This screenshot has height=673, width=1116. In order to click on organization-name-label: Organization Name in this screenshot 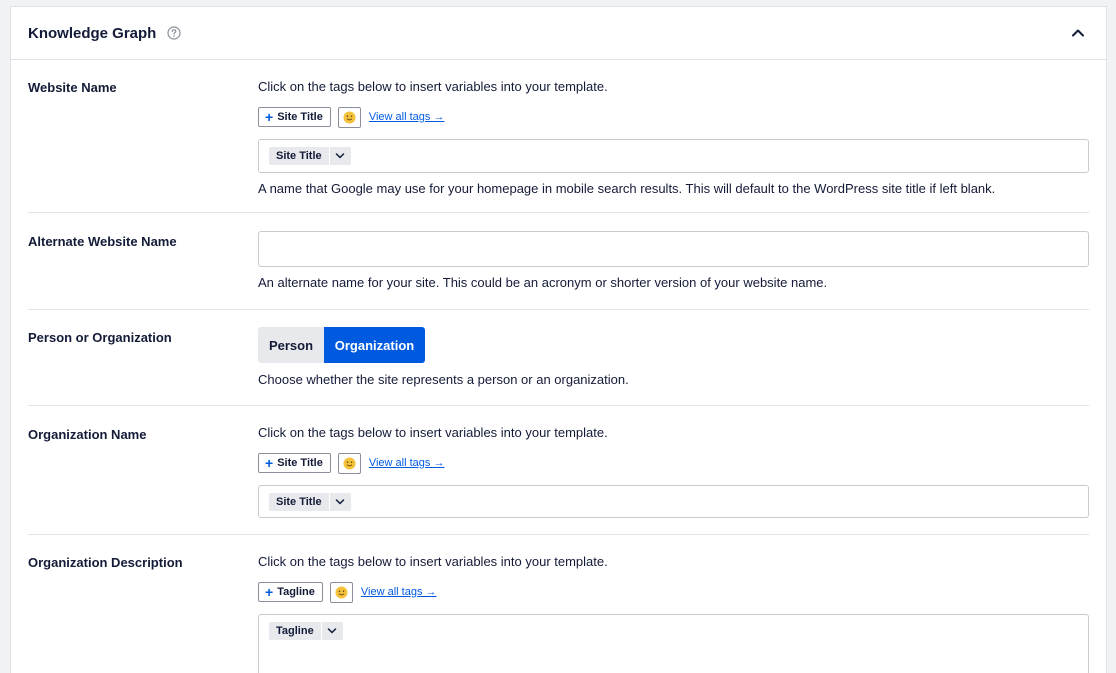, I will do `click(87, 434)`.